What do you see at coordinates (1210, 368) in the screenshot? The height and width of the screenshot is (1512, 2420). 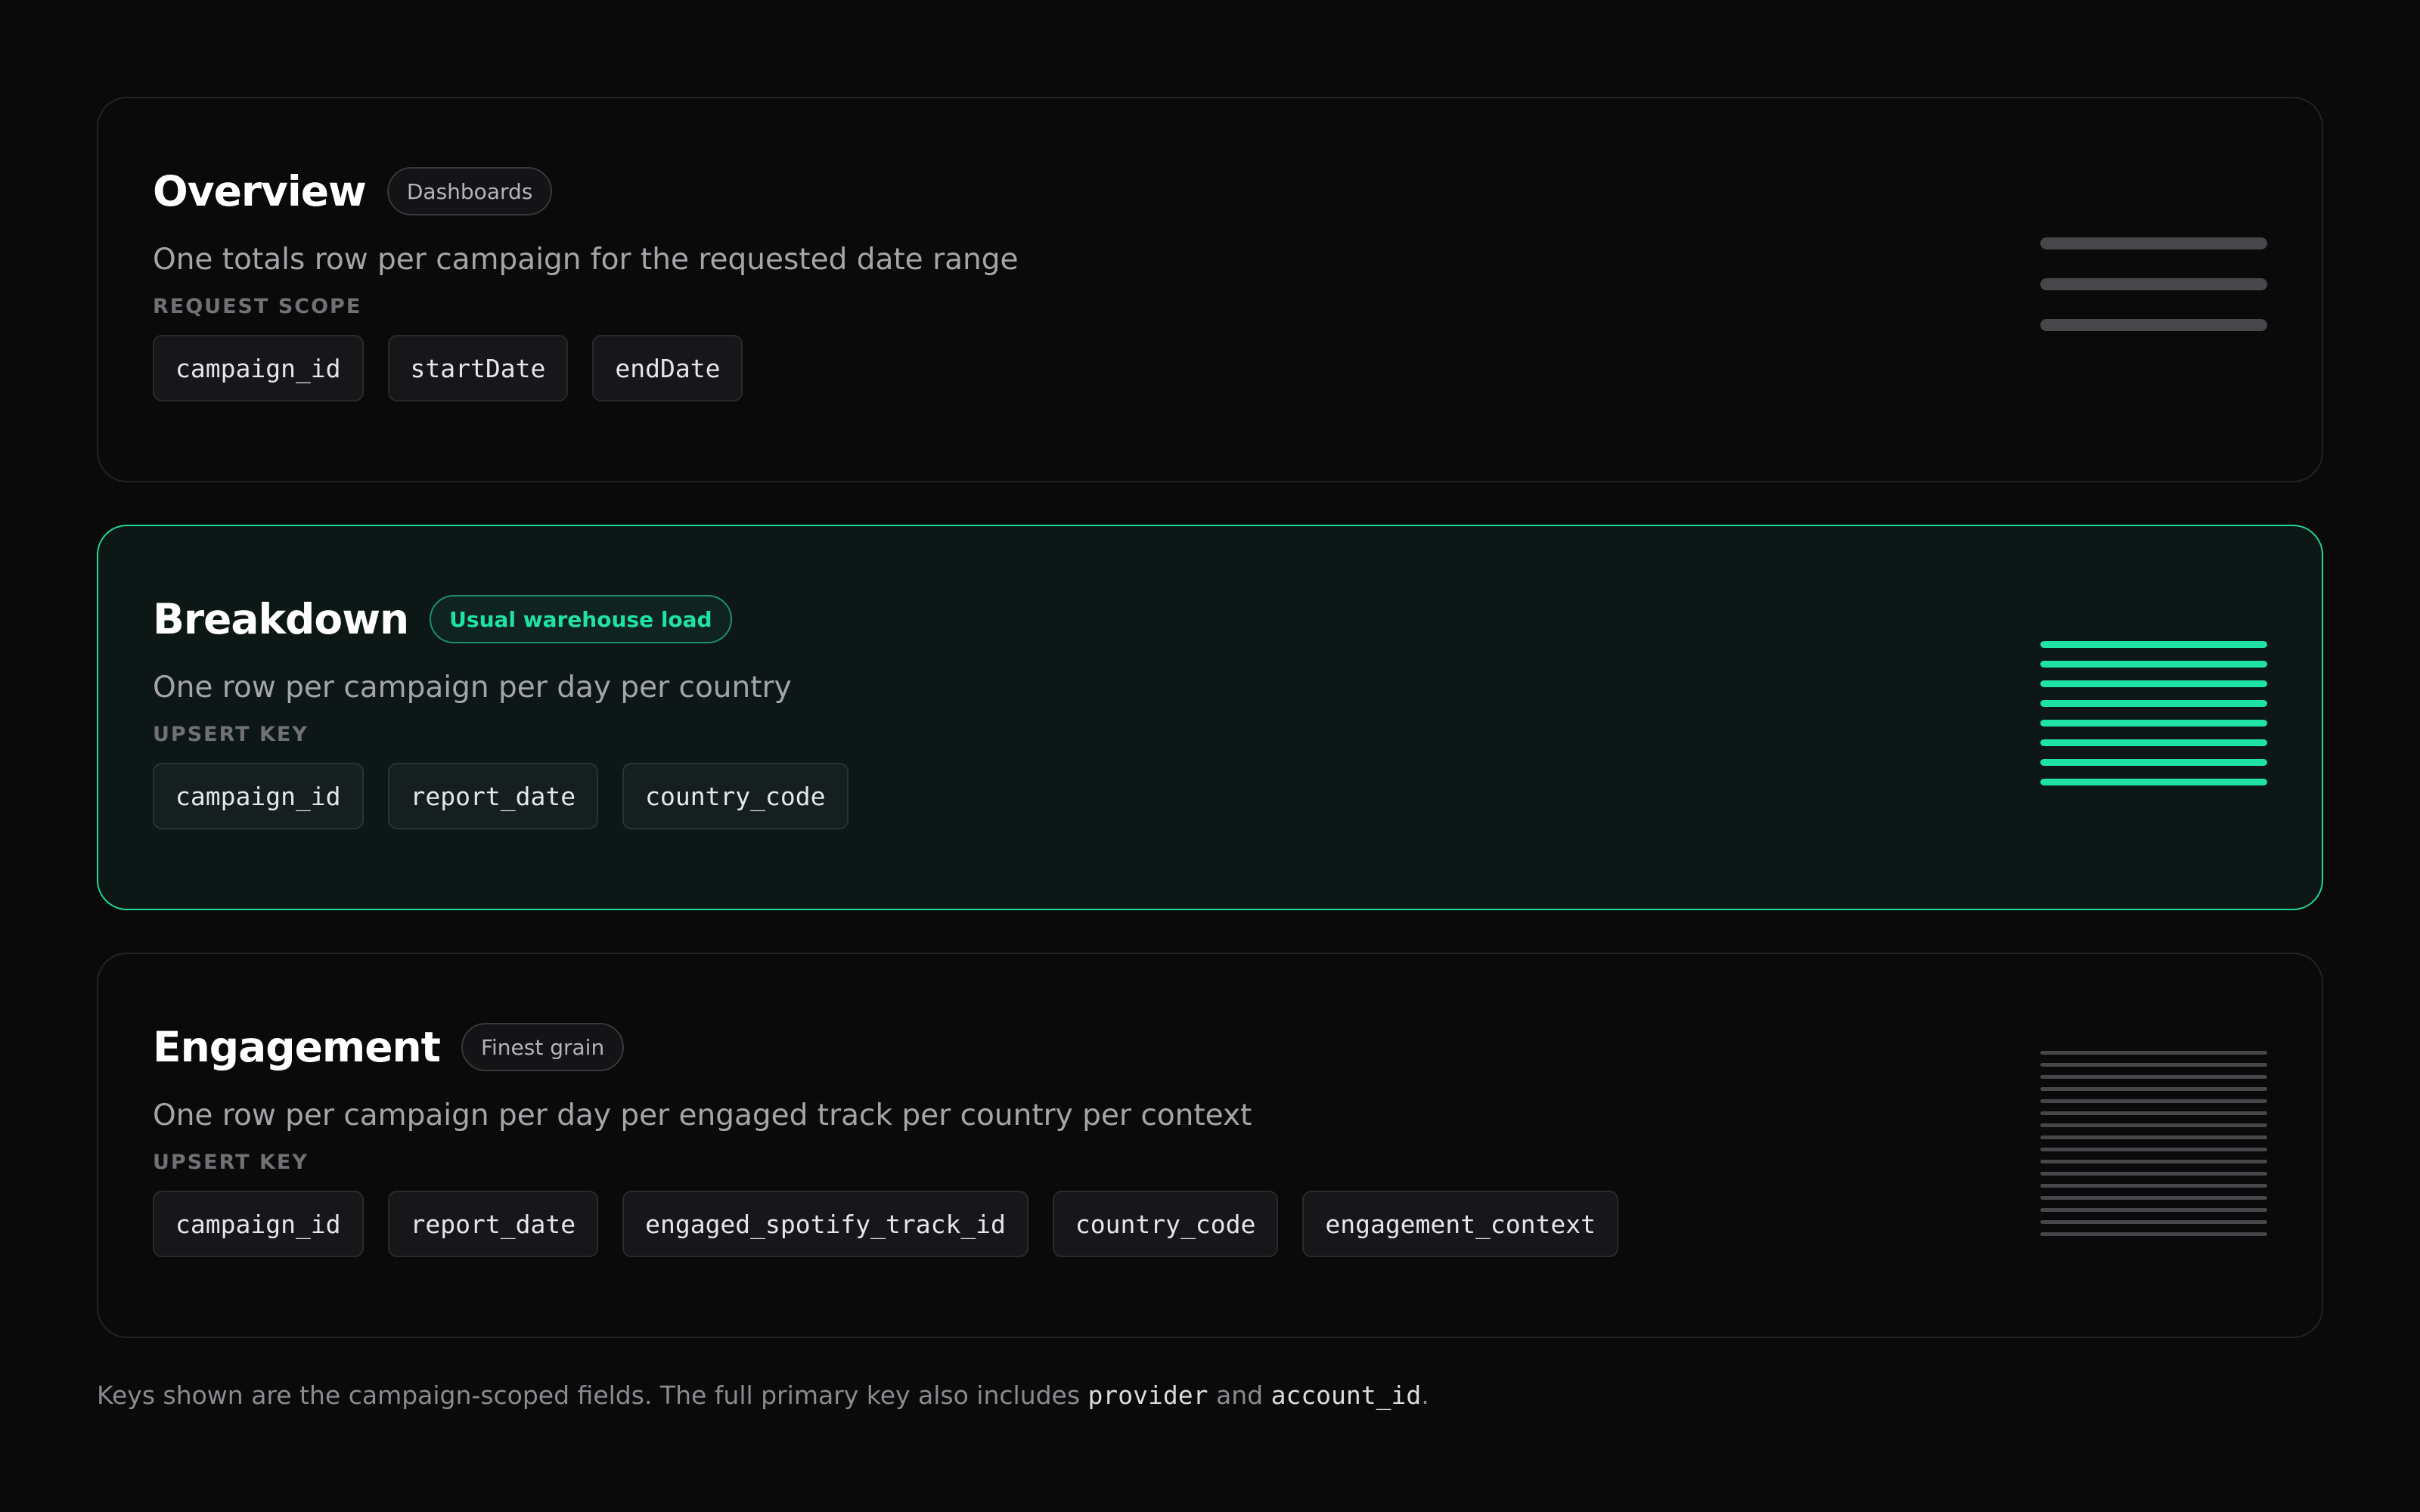 I see `overview-fields: campaign_id startDate endDate` at bounding box center [1210, 368].